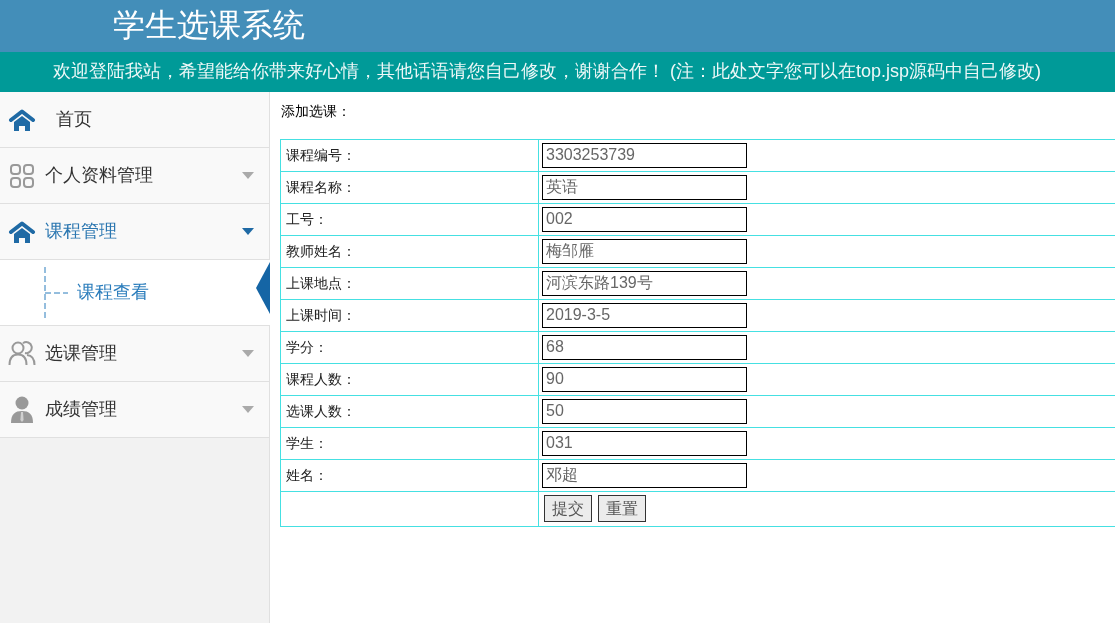  What do you see at coordinates (409, 411) in the screenshot?
I see `field-label: 选课人数：` at bounding box center [409, 411].